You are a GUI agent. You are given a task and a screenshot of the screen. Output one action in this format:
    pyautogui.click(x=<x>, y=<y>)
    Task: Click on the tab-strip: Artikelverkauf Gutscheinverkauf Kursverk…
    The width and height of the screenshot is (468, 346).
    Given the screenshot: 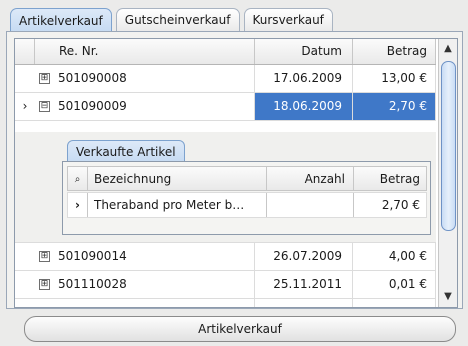 What is the action you would take?
    pyautogui.click(x=171, y=20)
    